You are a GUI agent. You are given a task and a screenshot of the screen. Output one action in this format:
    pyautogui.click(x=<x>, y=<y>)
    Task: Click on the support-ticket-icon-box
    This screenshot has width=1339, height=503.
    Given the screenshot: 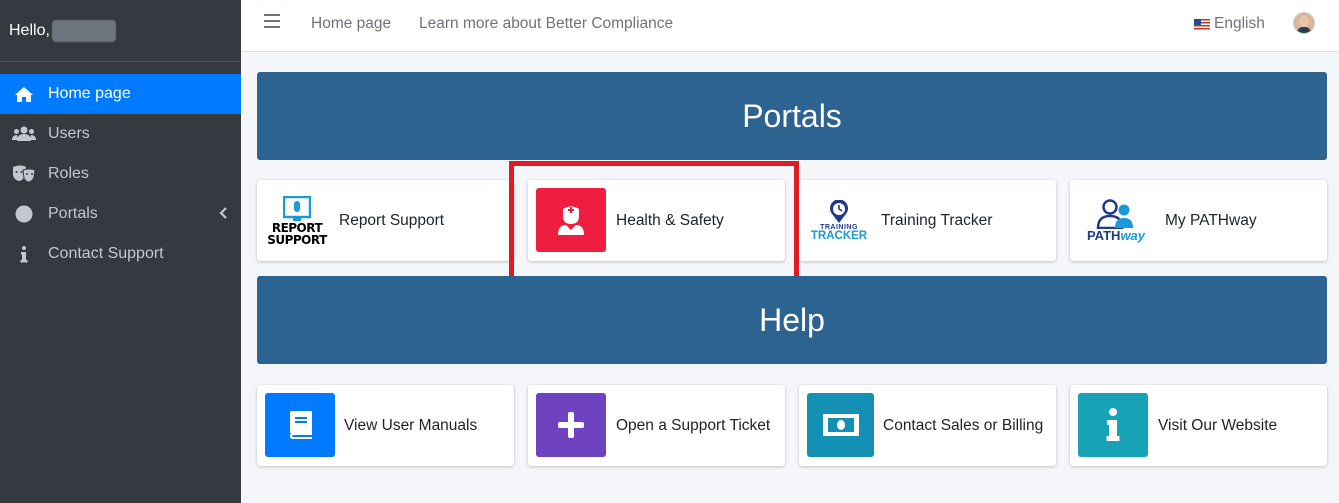 What is the action you would take?
    pyautogui.click(x=571, y=425)
    